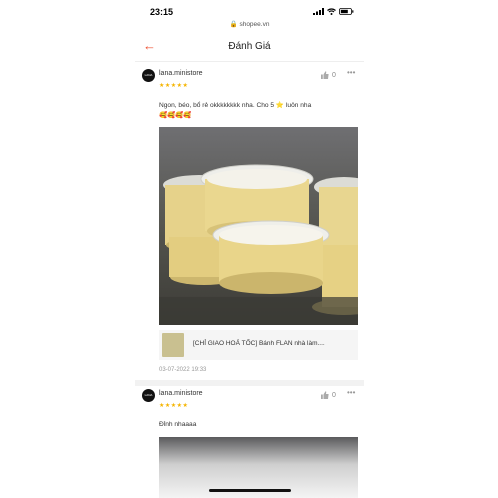 The image size is (498, 498). Describe the element at coordinates (254, 24) in the screenshot. I see `url-text: shopee.vn` at that location.